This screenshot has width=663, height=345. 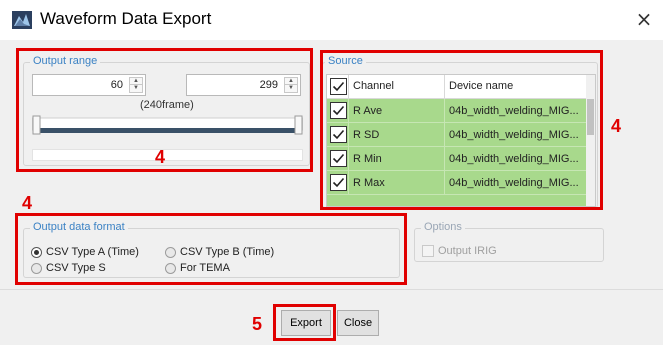 What do you see at coordinates (457, 200) in the screenshot?
I see `partial-row` at bounding box center [457, 200].